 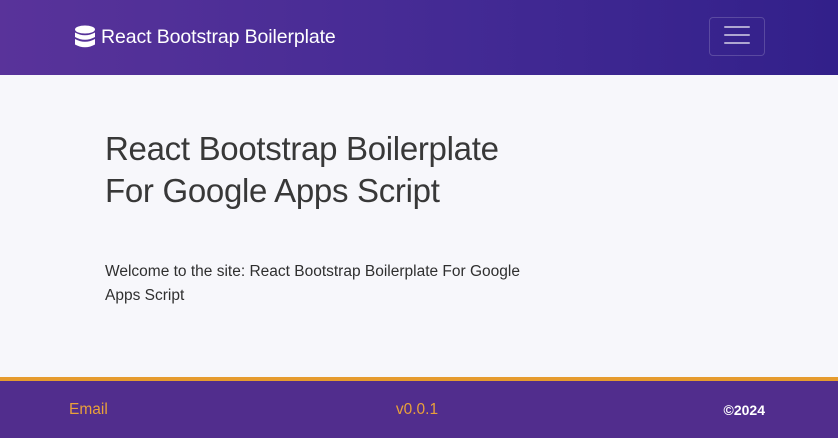 I want to click on navbar-brand-text: React Bootstrap Boilerplate, so click(x=218, y=36).